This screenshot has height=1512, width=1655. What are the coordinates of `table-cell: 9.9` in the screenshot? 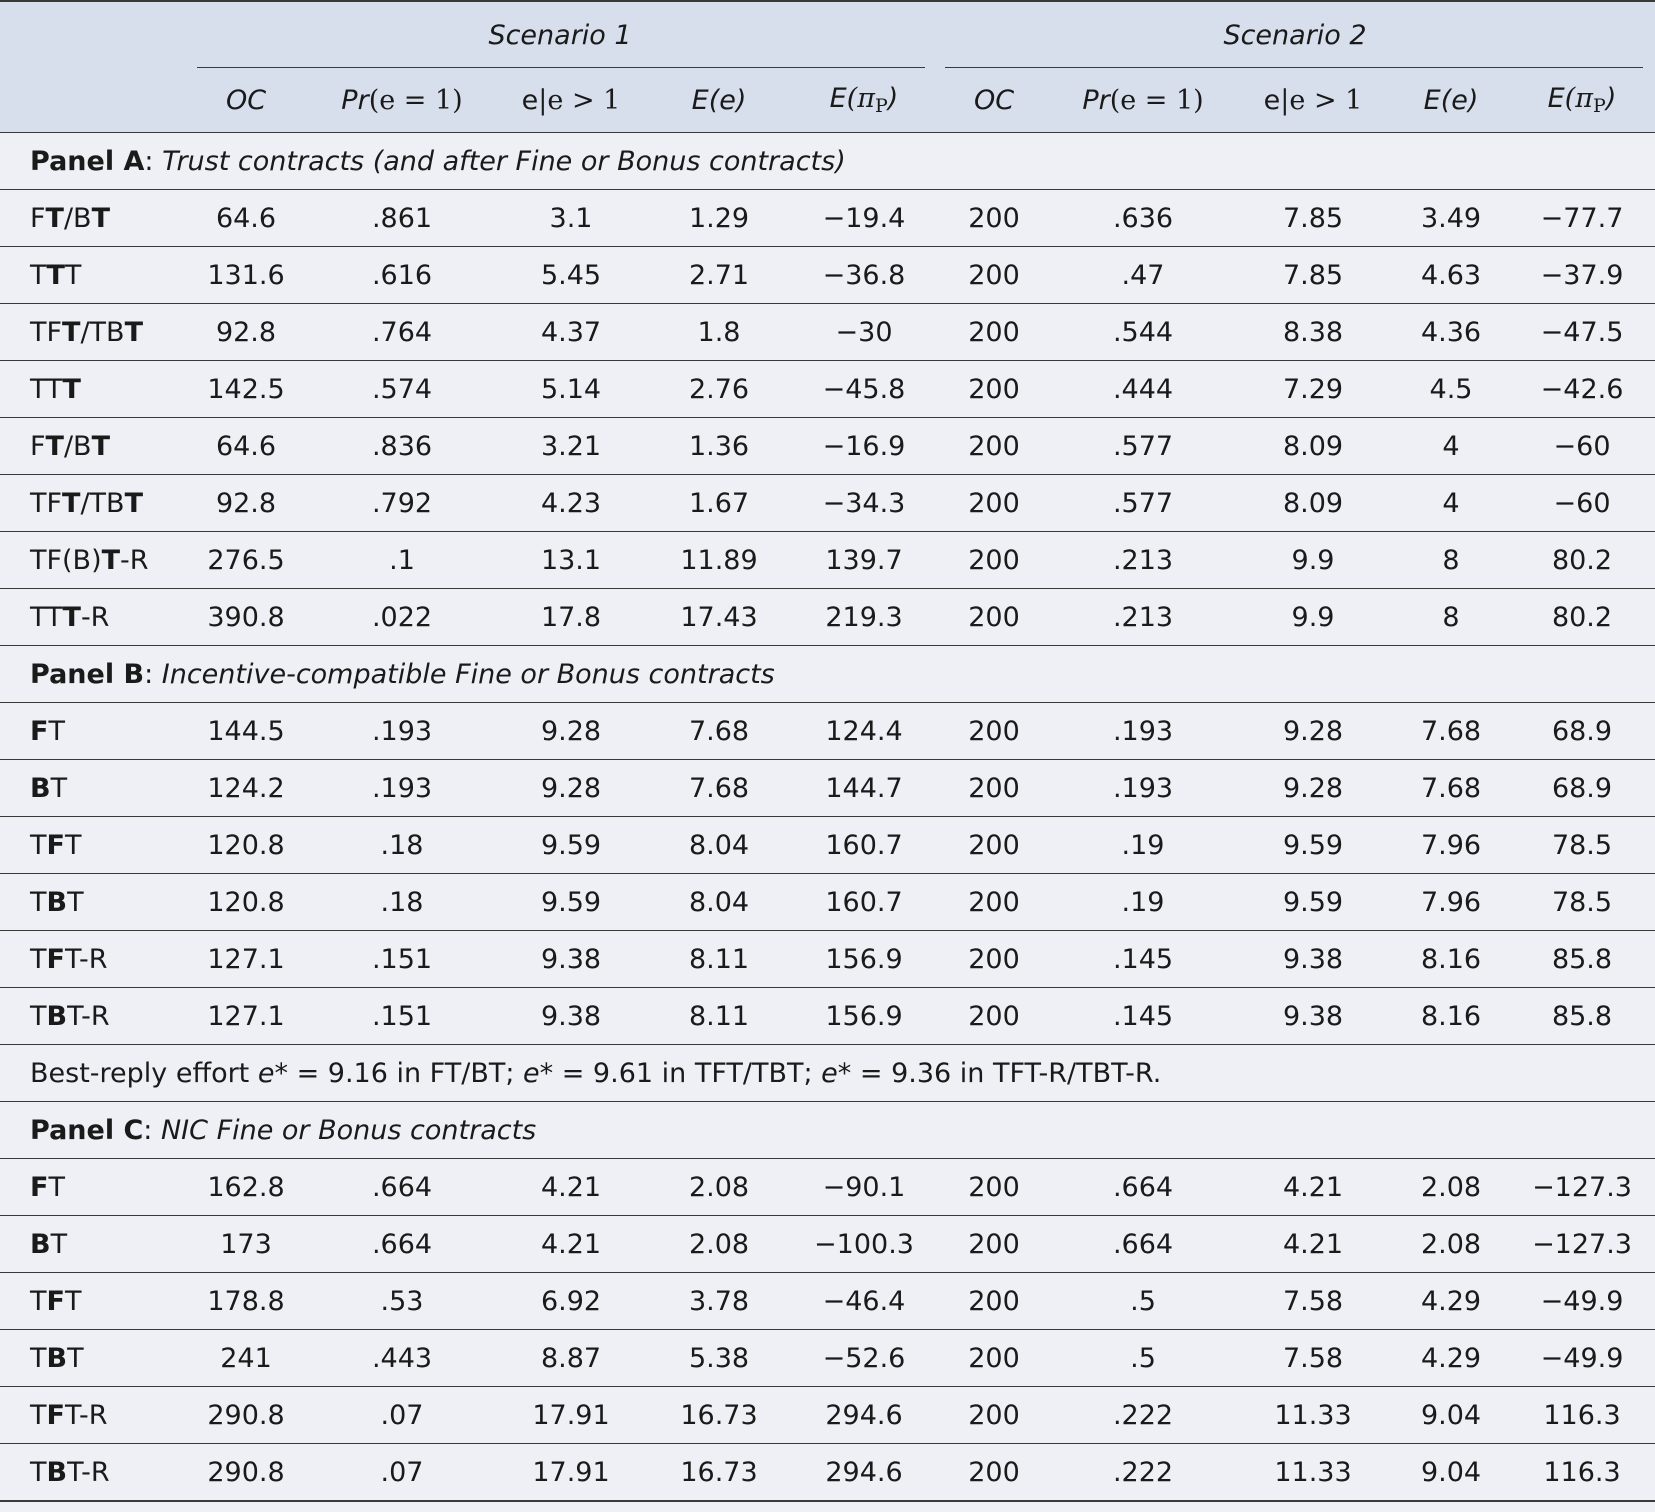 It's located at (1313, 617).